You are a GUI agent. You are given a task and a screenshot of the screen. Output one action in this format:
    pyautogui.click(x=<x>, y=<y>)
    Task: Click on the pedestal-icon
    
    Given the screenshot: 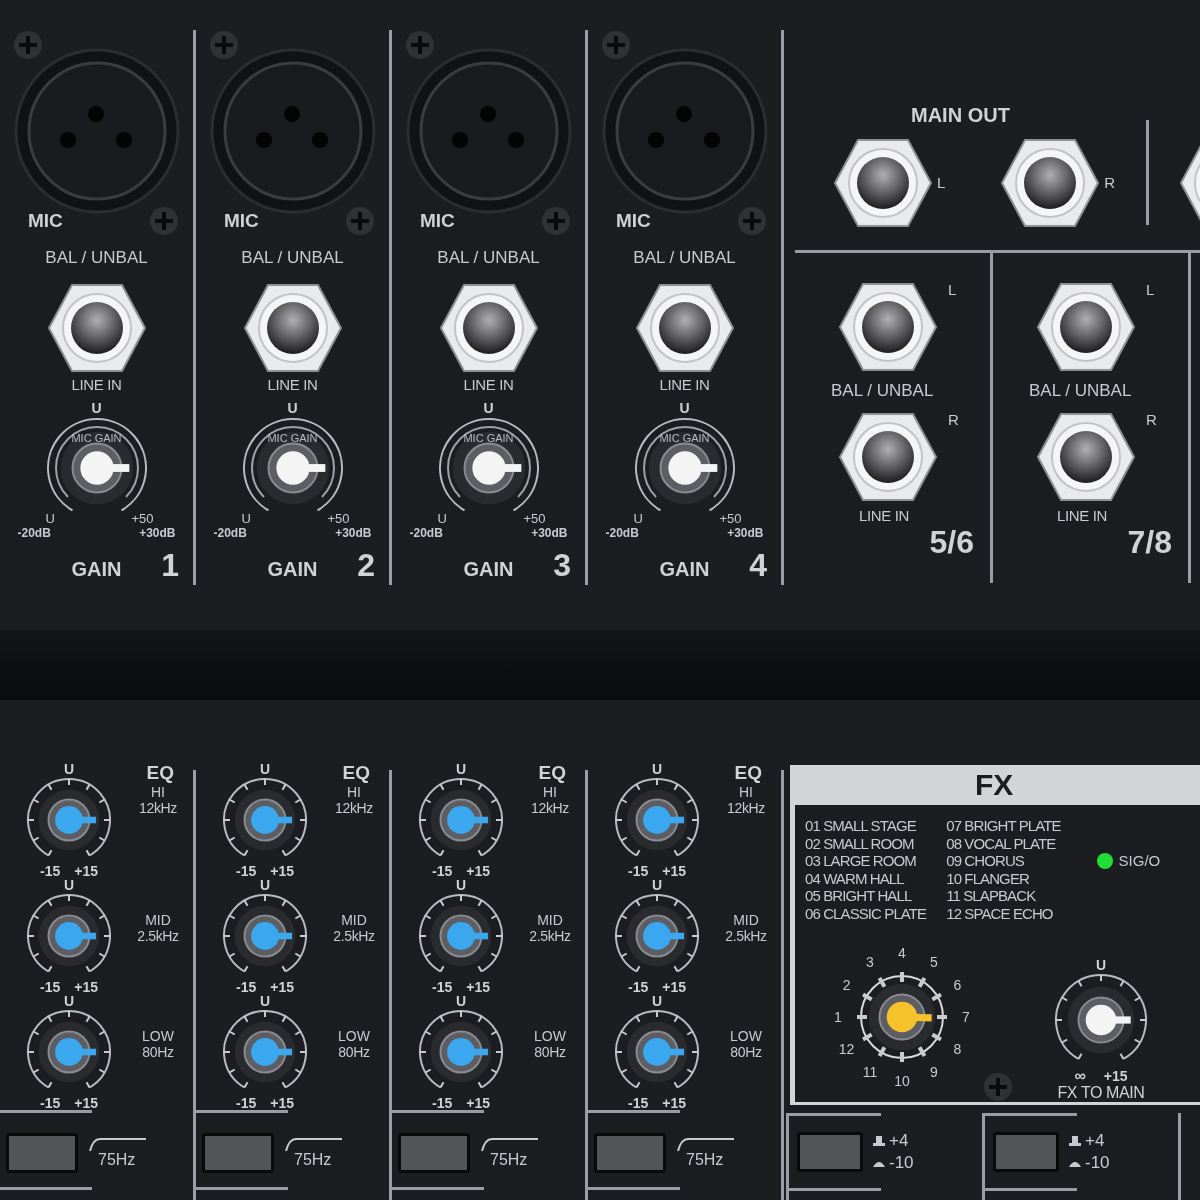 What is the action you would take?
    pyautogui.click(x=879, y=1141)
    